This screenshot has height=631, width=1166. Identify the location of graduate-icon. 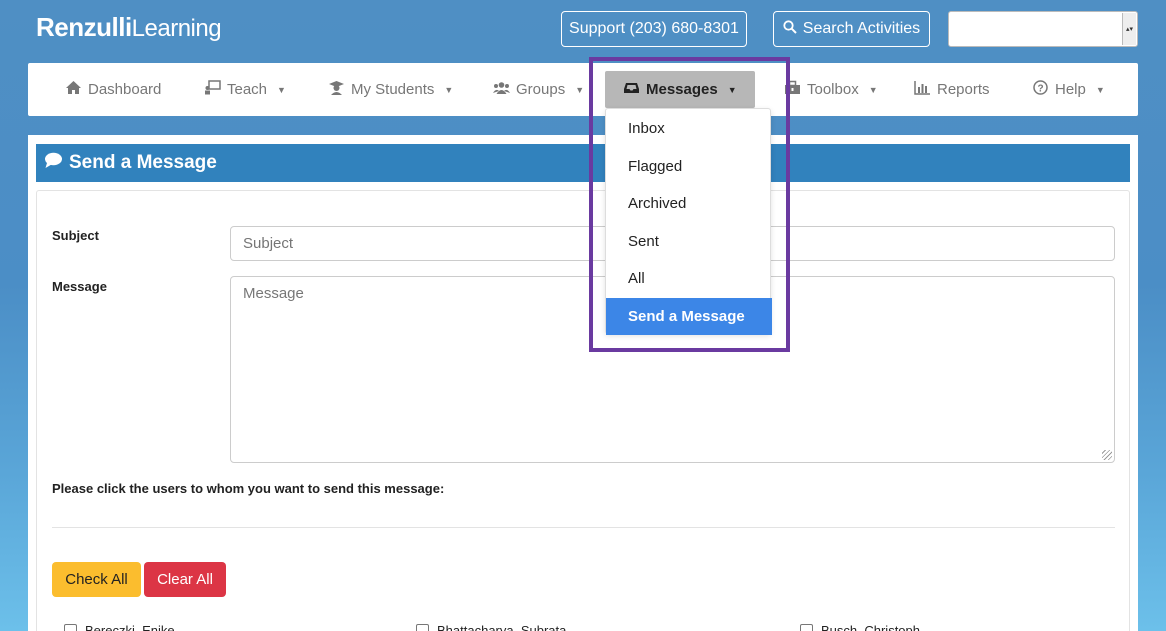
(336, 89).